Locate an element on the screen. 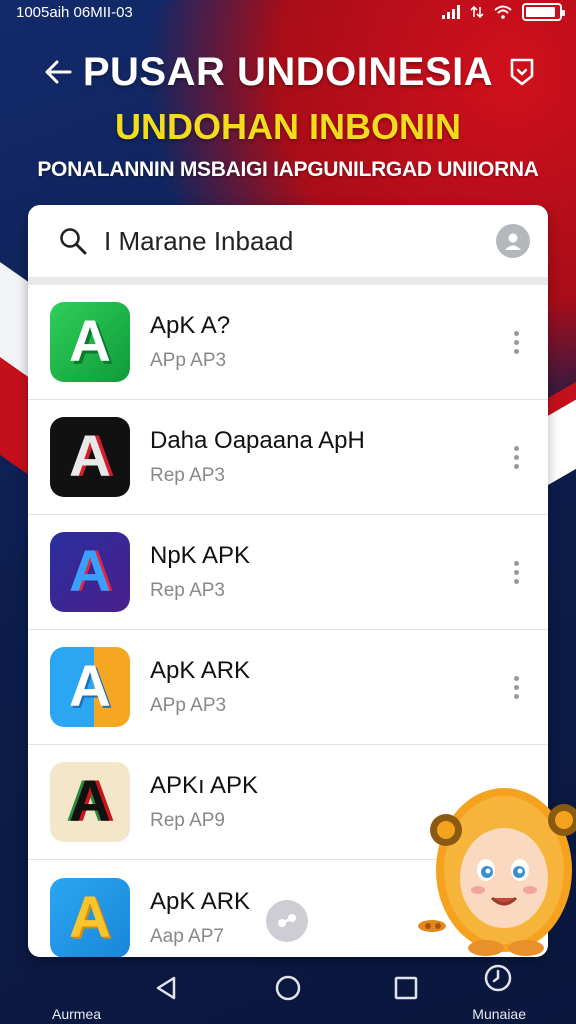  clock-icon is located at coordinates (498, 978).